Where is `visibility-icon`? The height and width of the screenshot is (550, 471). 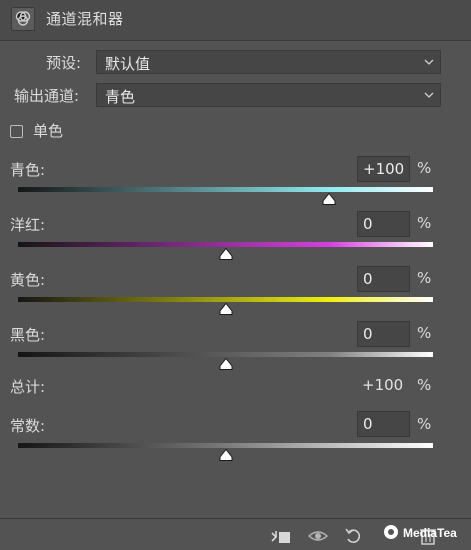 visibility-icon is located at coordinates (318, 536).